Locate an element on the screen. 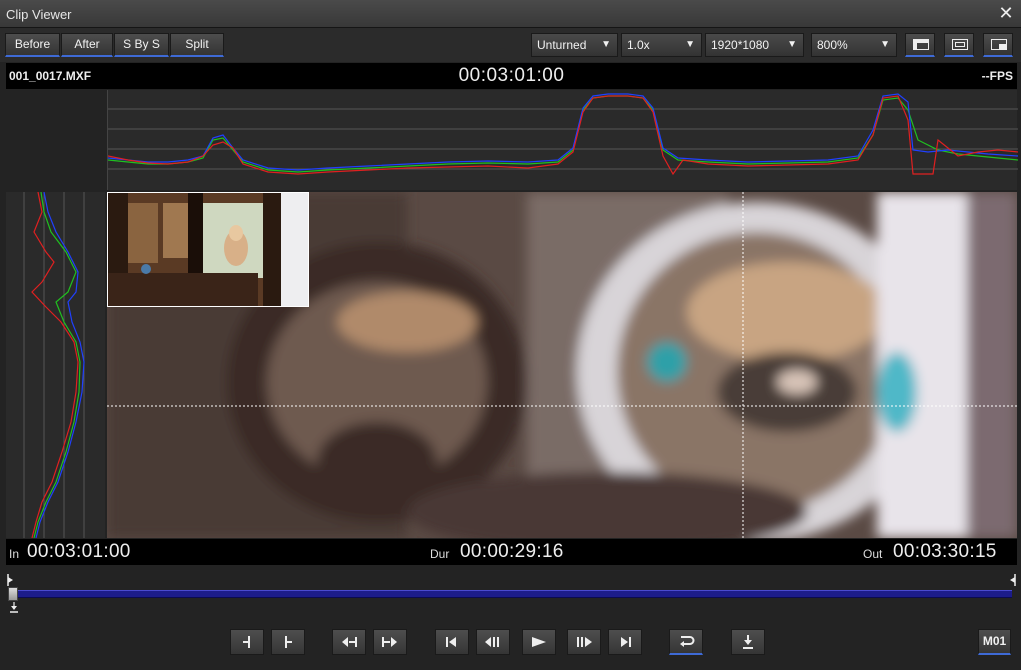 This screenshot has width=1021, height=670. go-to-out-icon is located at coordinates (389, 642).